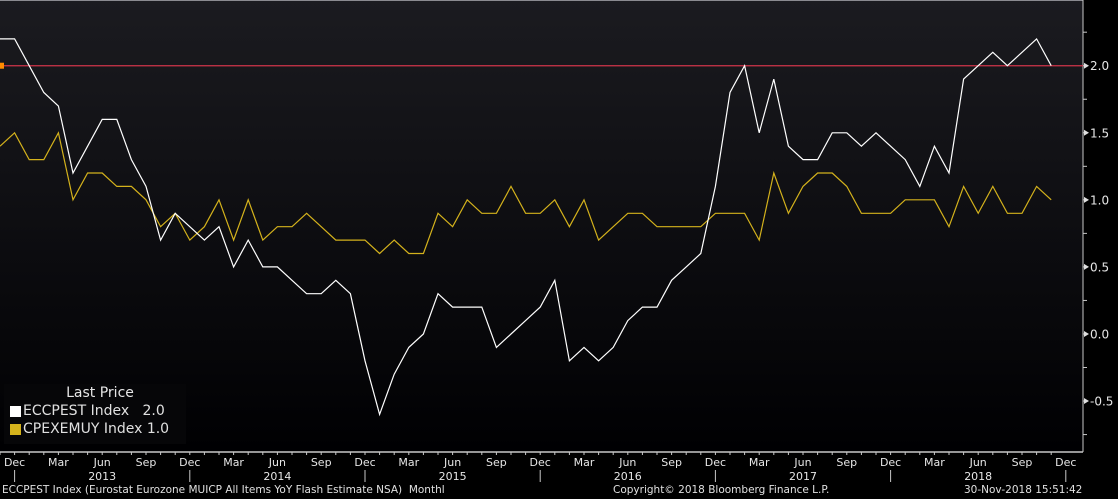 This screenshot has height=499, width=1118. I want to click on x-year-label: 2018, so click(978, 476).